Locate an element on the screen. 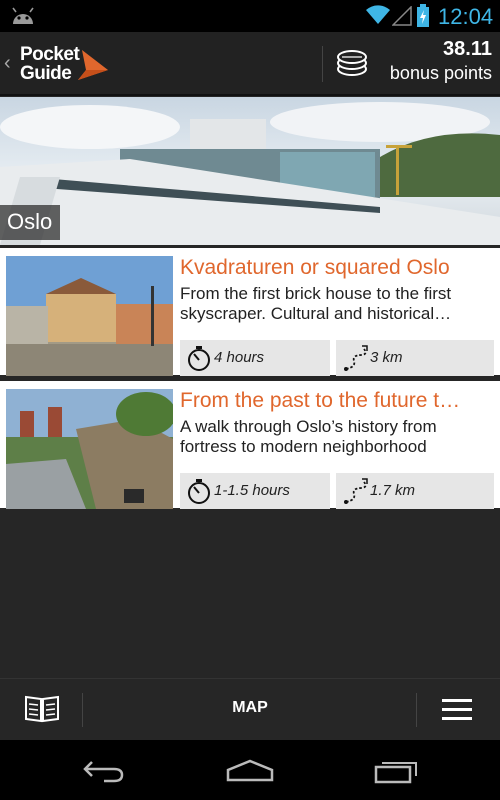  tour-duration: 4 hours is located at coordinates (255, 358).